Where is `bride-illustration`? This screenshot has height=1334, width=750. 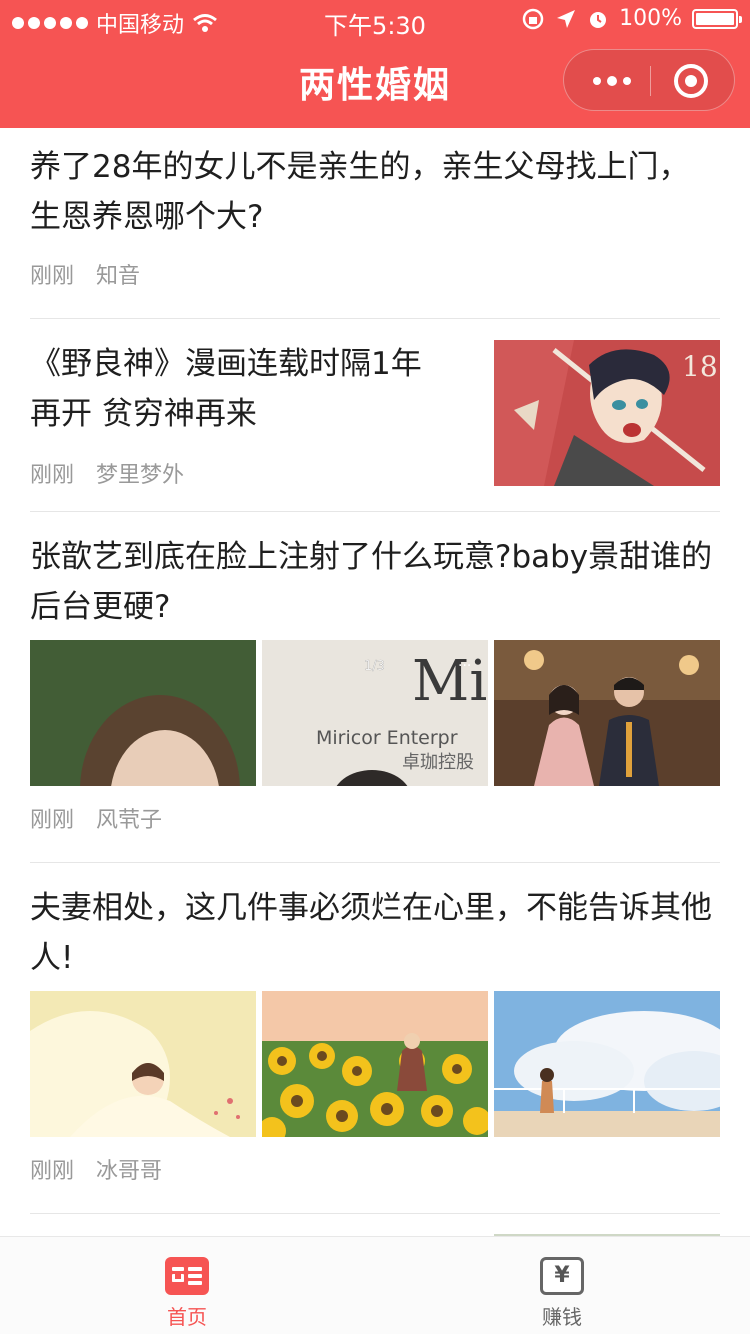
bride-illustration is located at coordinates (143, 1064).